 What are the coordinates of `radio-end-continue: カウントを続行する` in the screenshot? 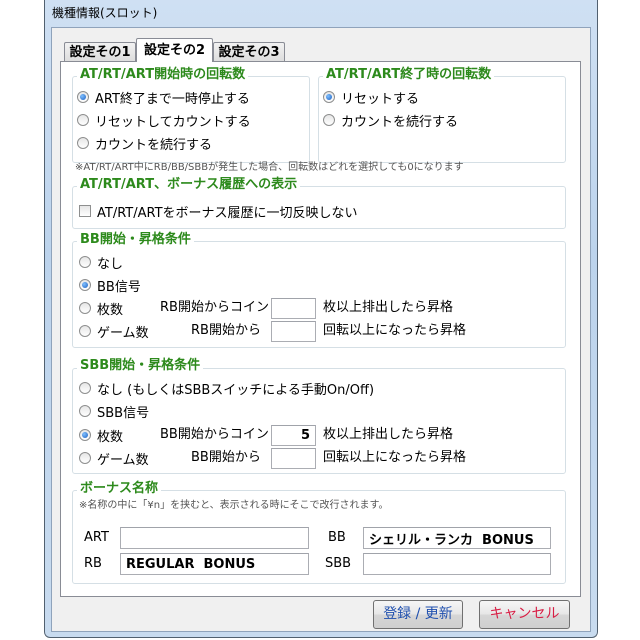 It's located at (391, 120).